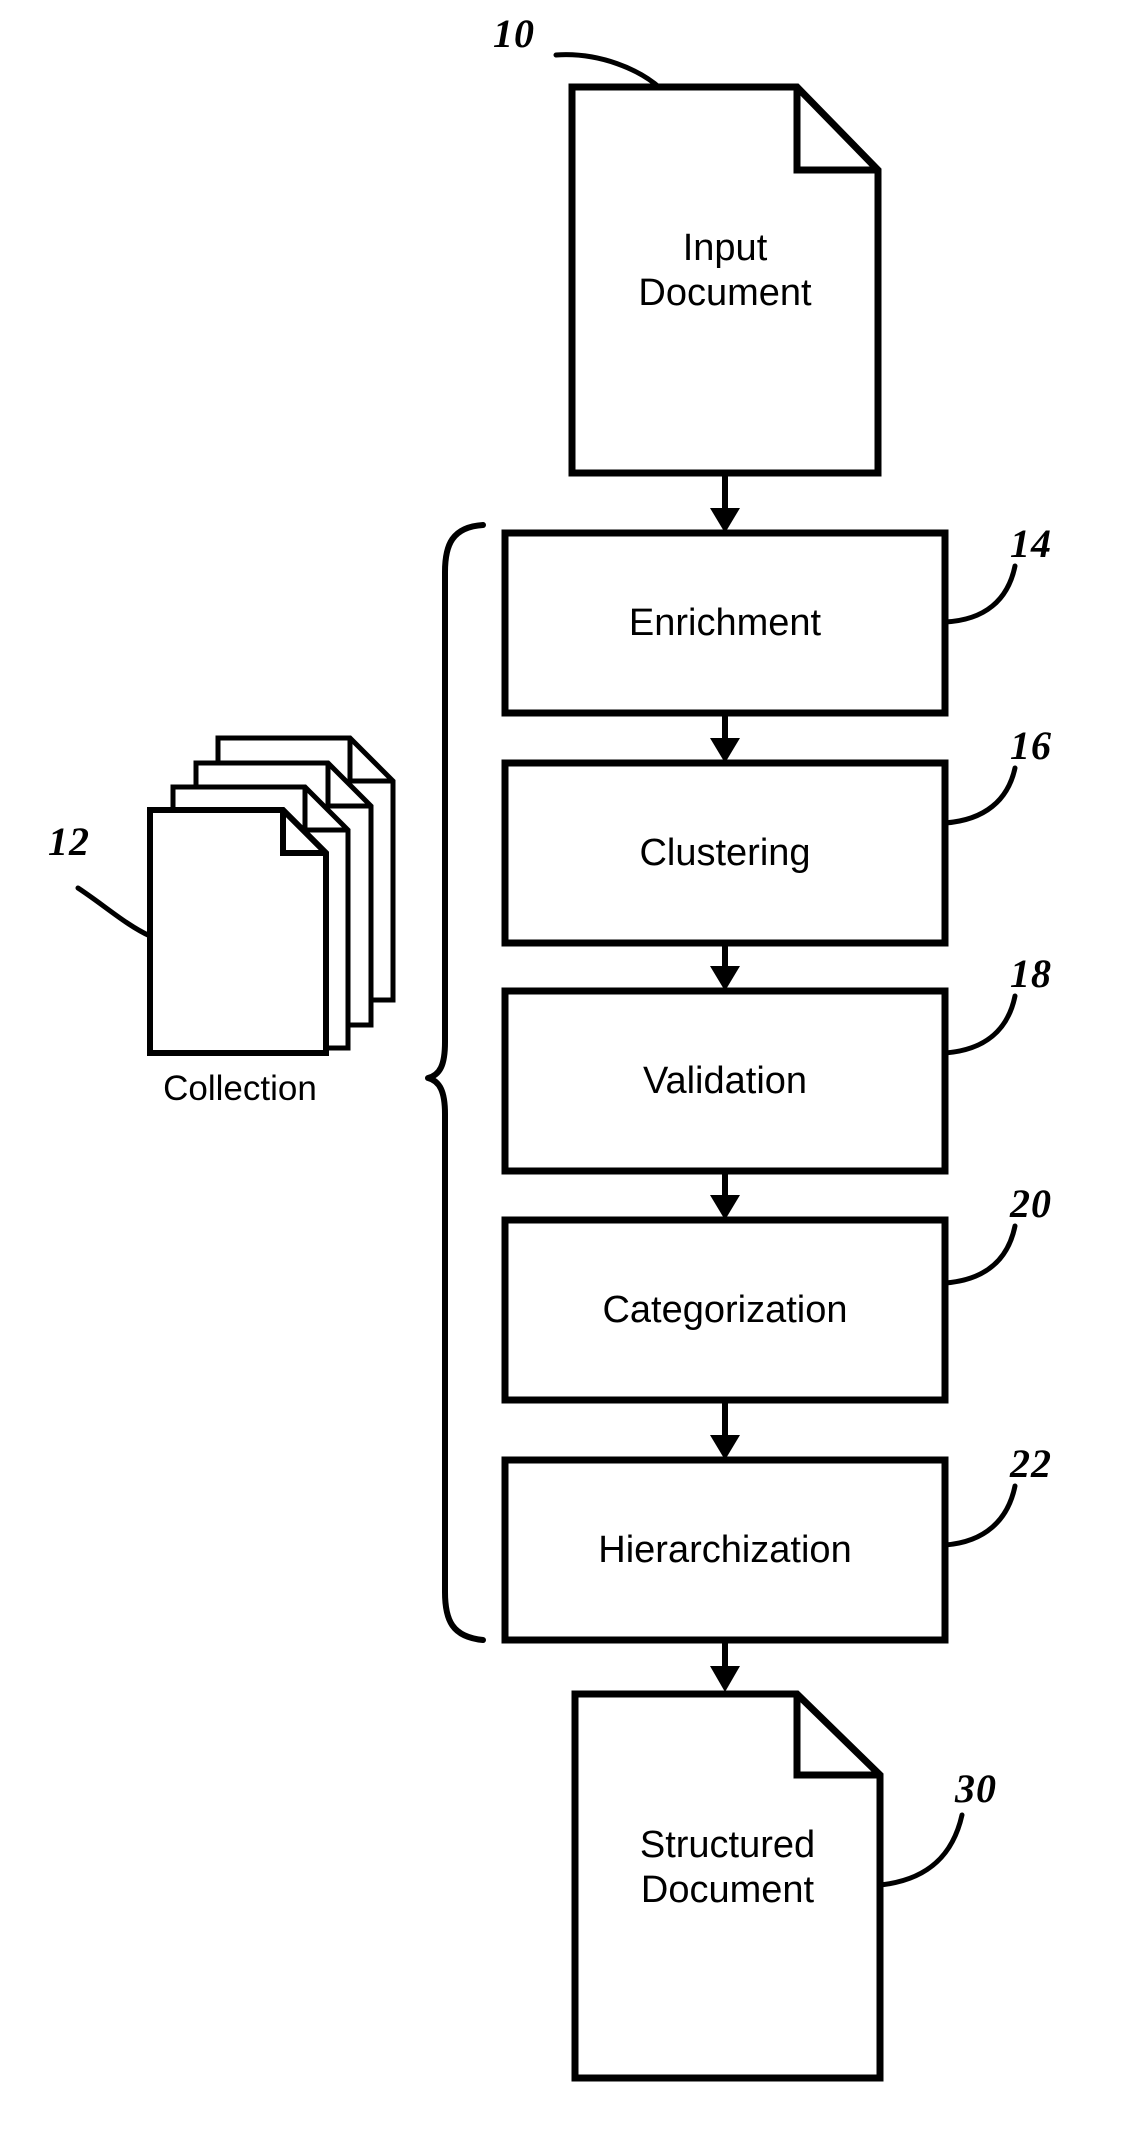  What do you see at coordinates (976, 1788) in the screenshot?
I see `ref-number-30: 30` at bounding box center [976, 1788].